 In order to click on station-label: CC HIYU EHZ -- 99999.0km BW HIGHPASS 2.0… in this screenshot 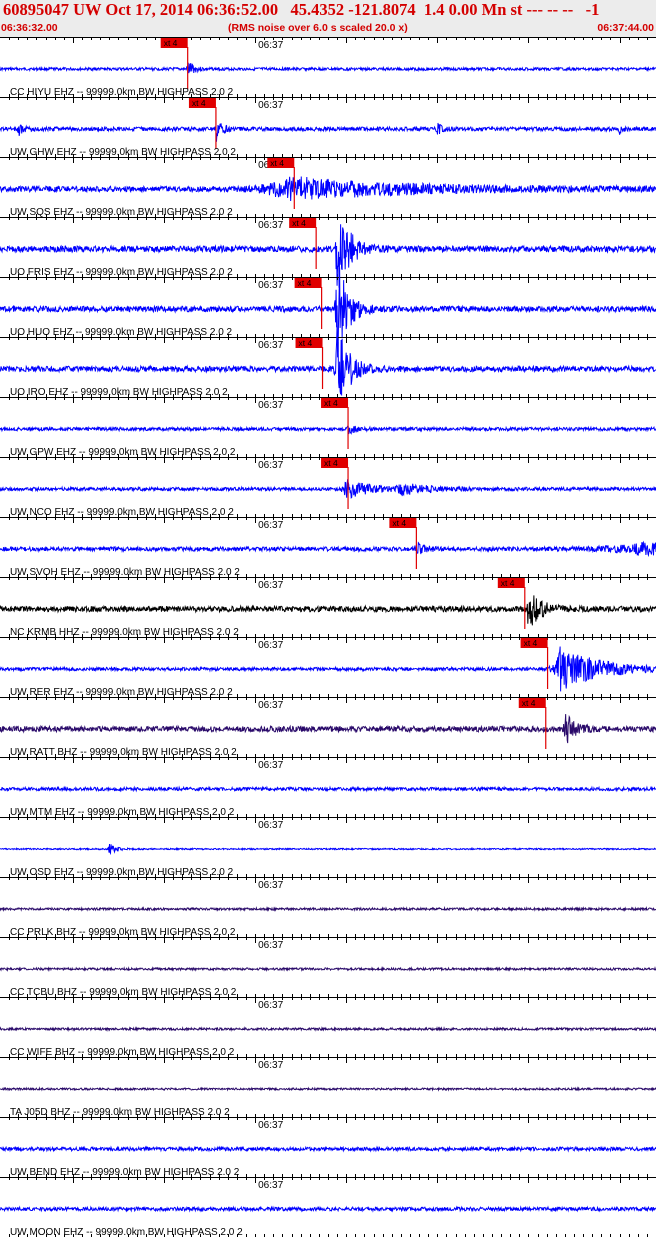, I will do `click(122, 92)`.